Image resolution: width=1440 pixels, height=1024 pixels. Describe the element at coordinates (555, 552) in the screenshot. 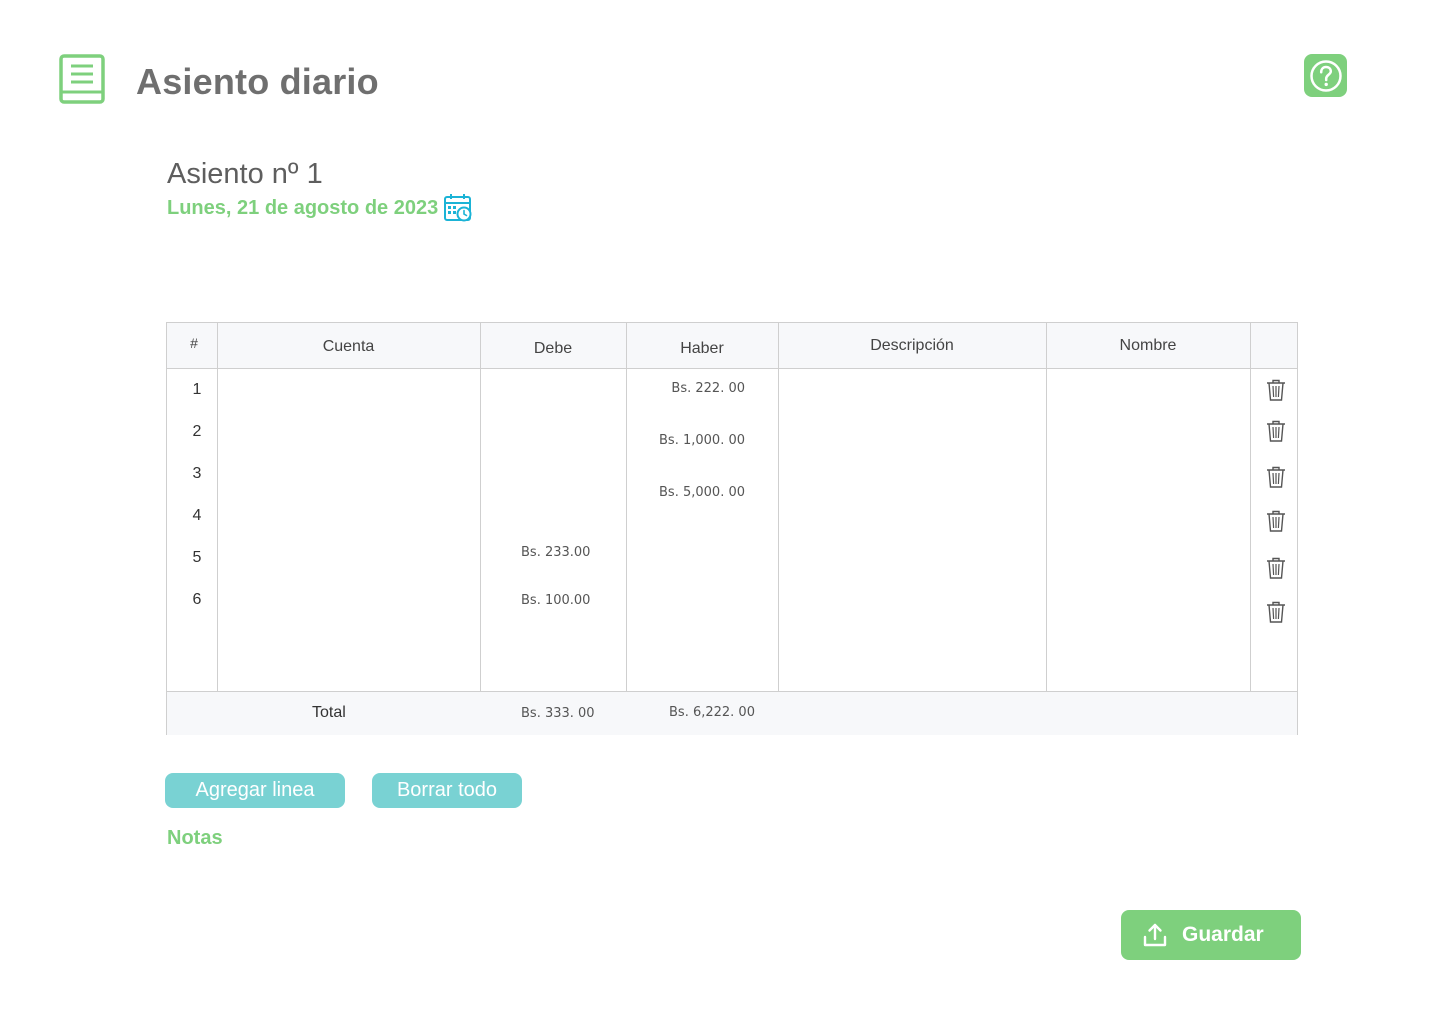

I see `debe-cell: Bs. 233.00` at that location.